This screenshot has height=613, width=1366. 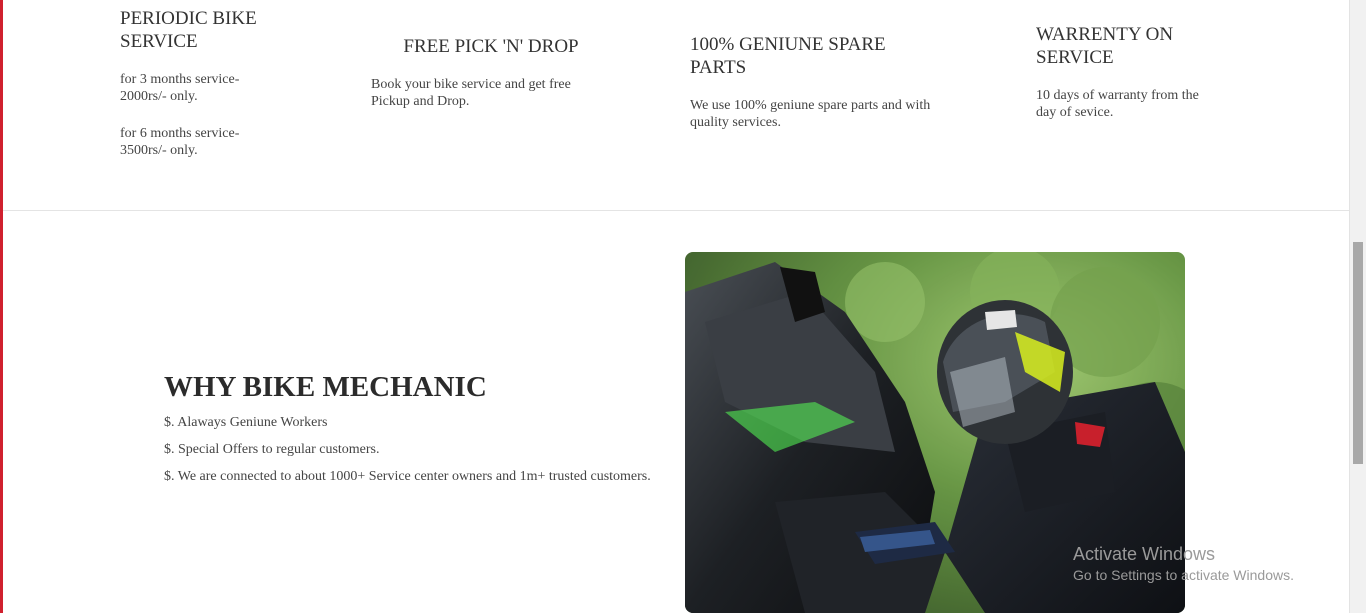 I want to click on feature-title: PERIODIC BIKE SERVICE, so click(x=188, y=30).